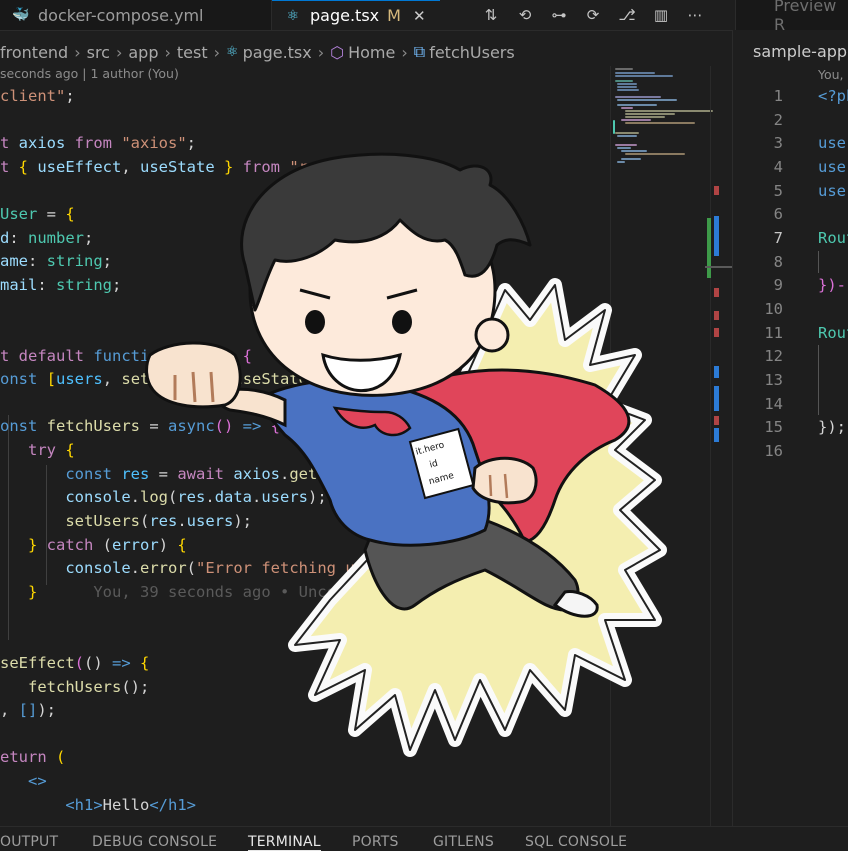 Image resolution: width=848 pixels, height=851 pixels. I want to click on code-line: try {, so click(51, 450).